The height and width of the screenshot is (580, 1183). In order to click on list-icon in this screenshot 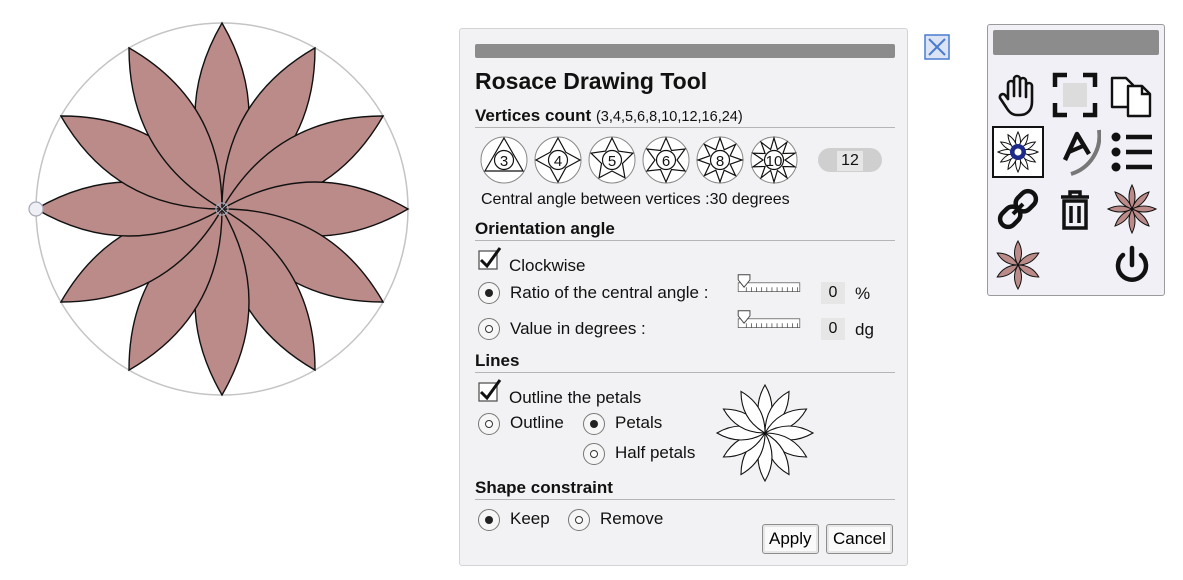, I will do `click(1132, 152)`.